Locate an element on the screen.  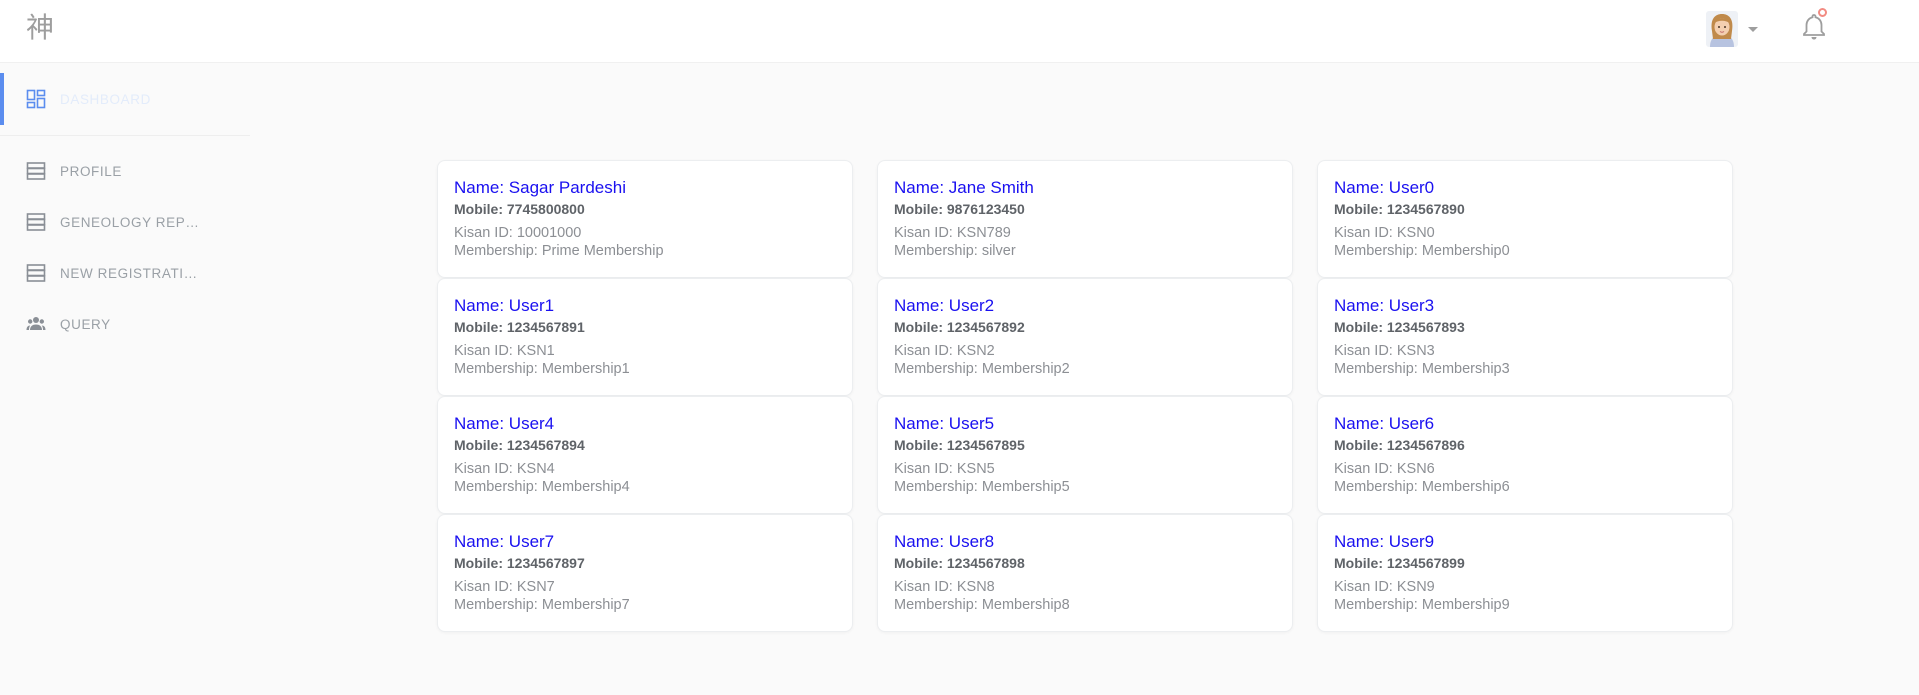
user-membership: Membership: Membership5 is located at coordinates (982, 487).